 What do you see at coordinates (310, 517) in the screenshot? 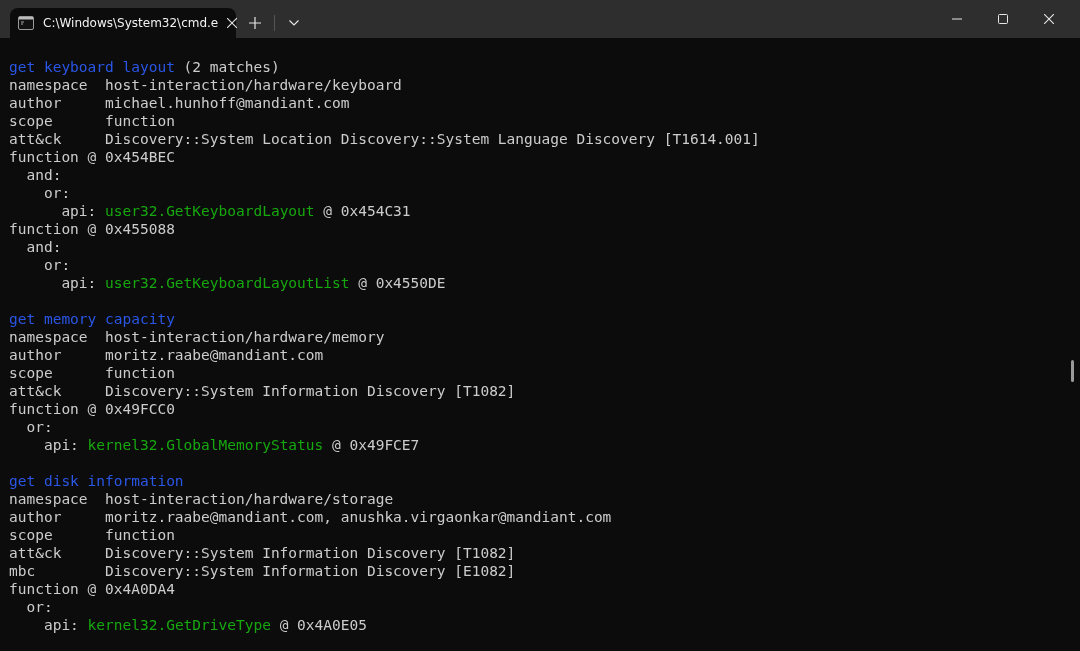
I see `output-text: author moritz.raabe@mandiant.com, anushka.virgaonkar@mandiant.com` at bounding box center [310, 517].